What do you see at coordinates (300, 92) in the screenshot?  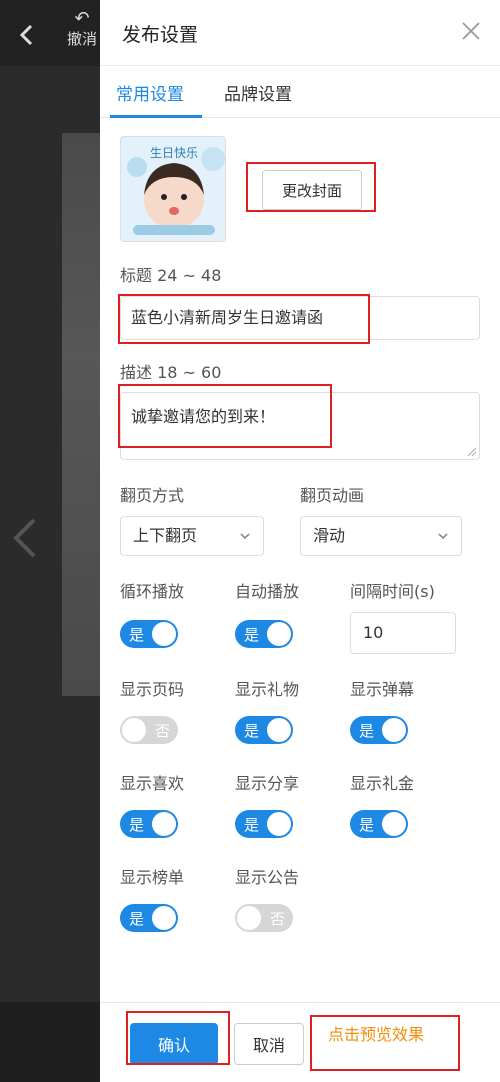 I see `settings-tabs: 常用设置 品牌设置` at bounding box center [300, 92].